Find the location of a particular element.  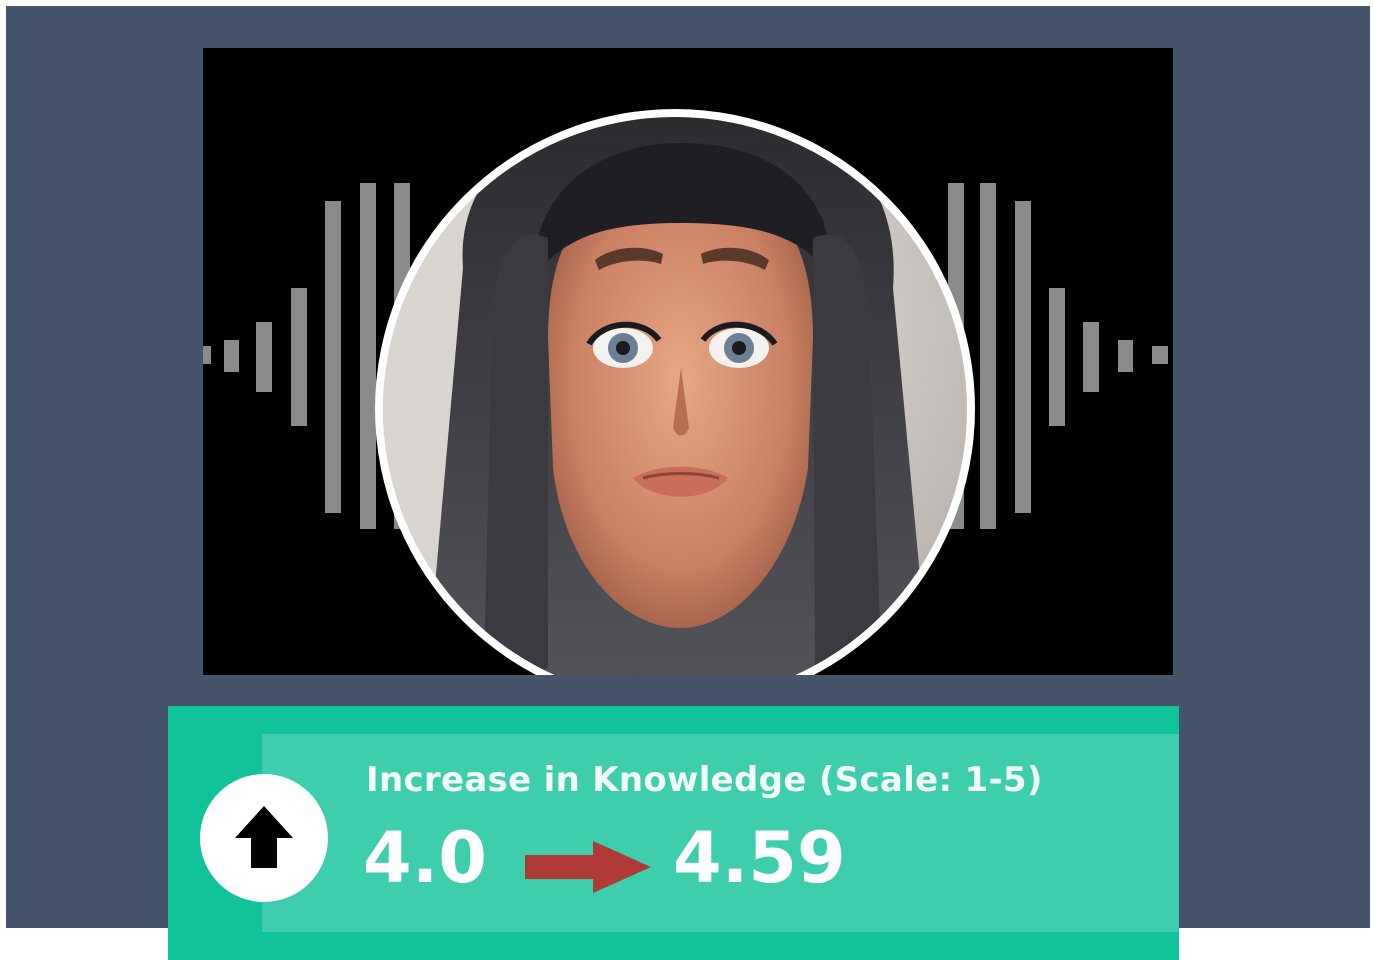

value-before: 4.0 is located at coordinates (425, 858).